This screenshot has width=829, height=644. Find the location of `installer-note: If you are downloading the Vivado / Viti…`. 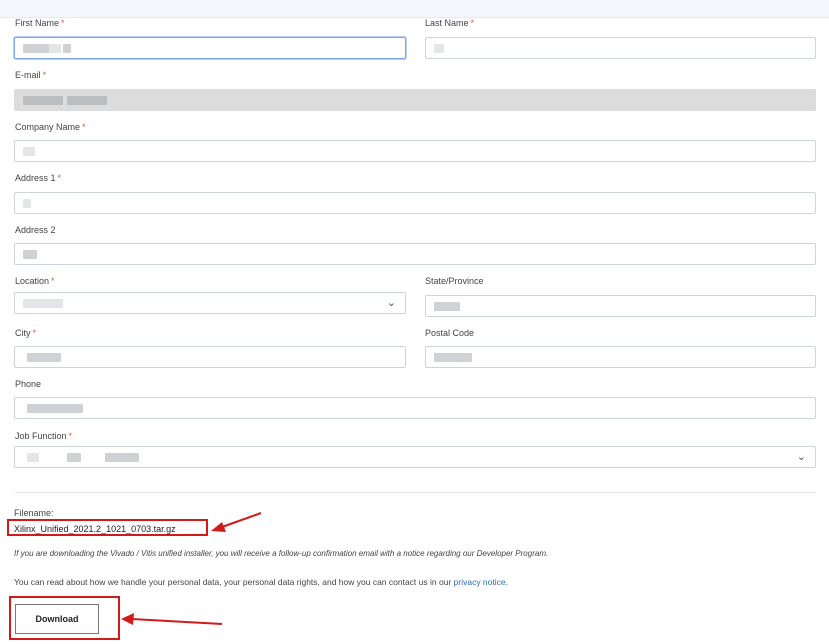

installer-note: If you are downloading the Vivado / Viti… is located at coordinates (281, 553).